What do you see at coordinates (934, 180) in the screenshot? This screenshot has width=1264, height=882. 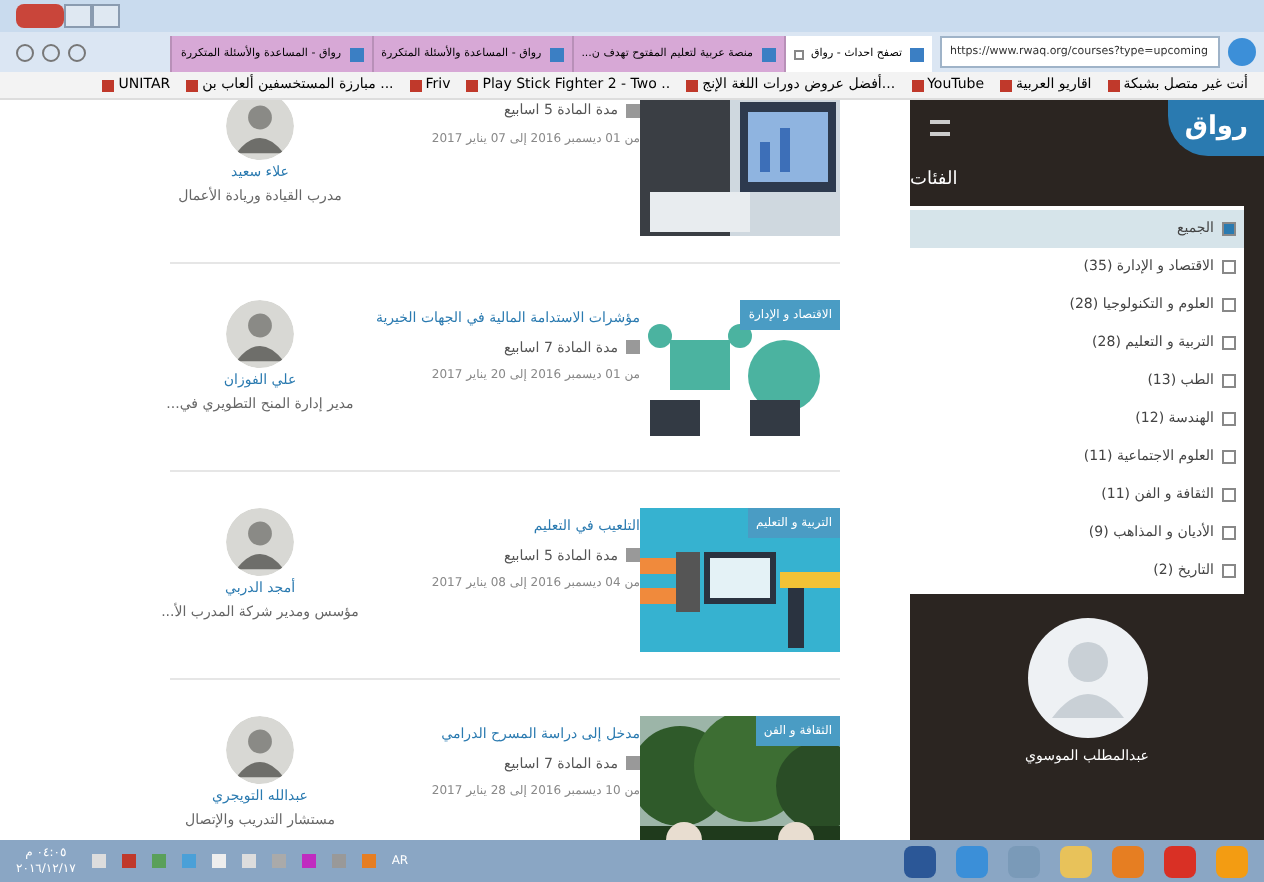 I see `section-heading: الفئات` at bounding box center [934, 180].